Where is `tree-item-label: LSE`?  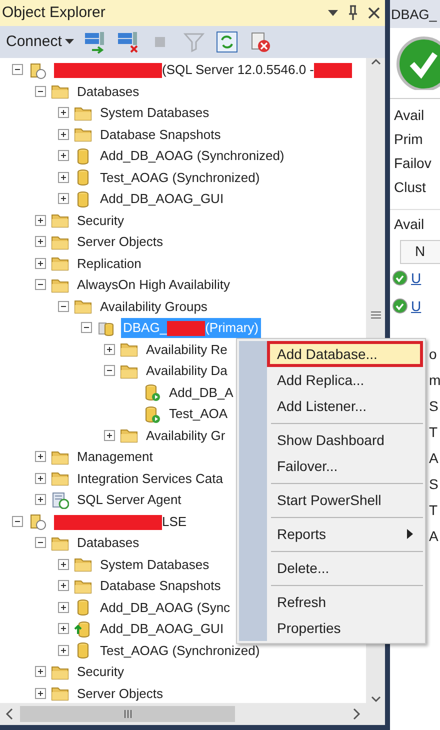 tree-item-label: LSE is located at coordinates (174, 521).